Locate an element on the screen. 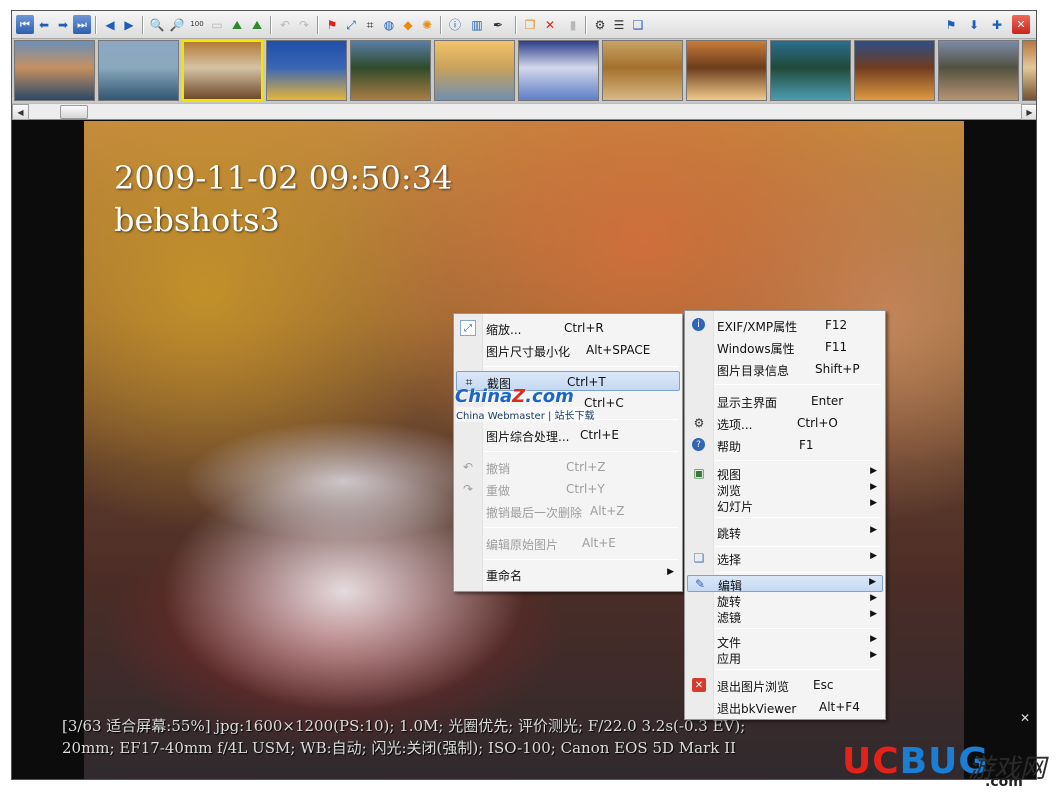 This screenshot has height=800, width=1056. trash-icon: ▮ is located at coordinates (573, 24).